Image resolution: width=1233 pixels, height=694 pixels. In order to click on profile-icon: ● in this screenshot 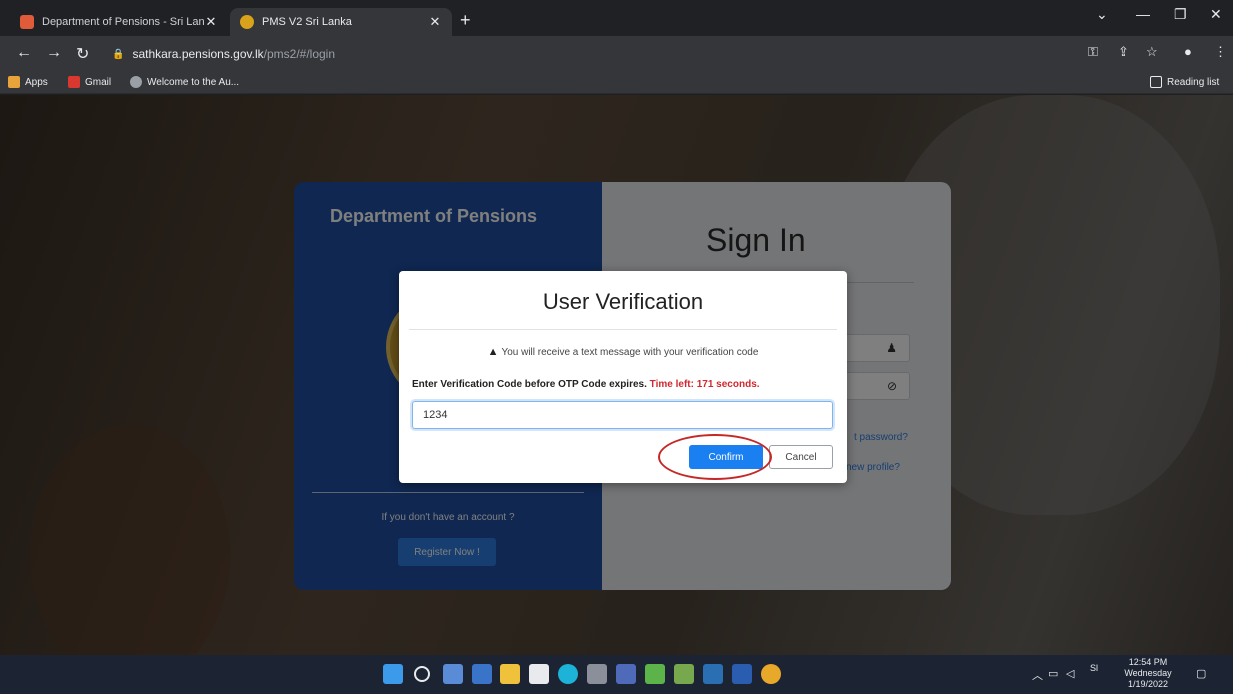, I will do `click(1188, 51)`.